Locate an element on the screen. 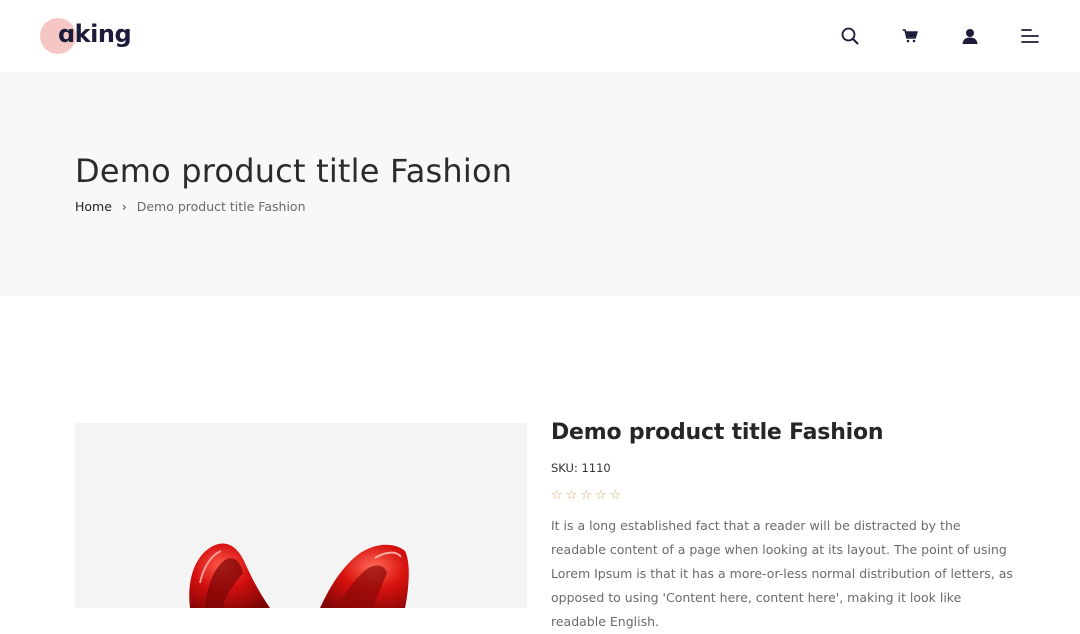 This screenshot has height=634, width=1080. product-sku: SKU: 1110 is located at coordinates (581, 468).